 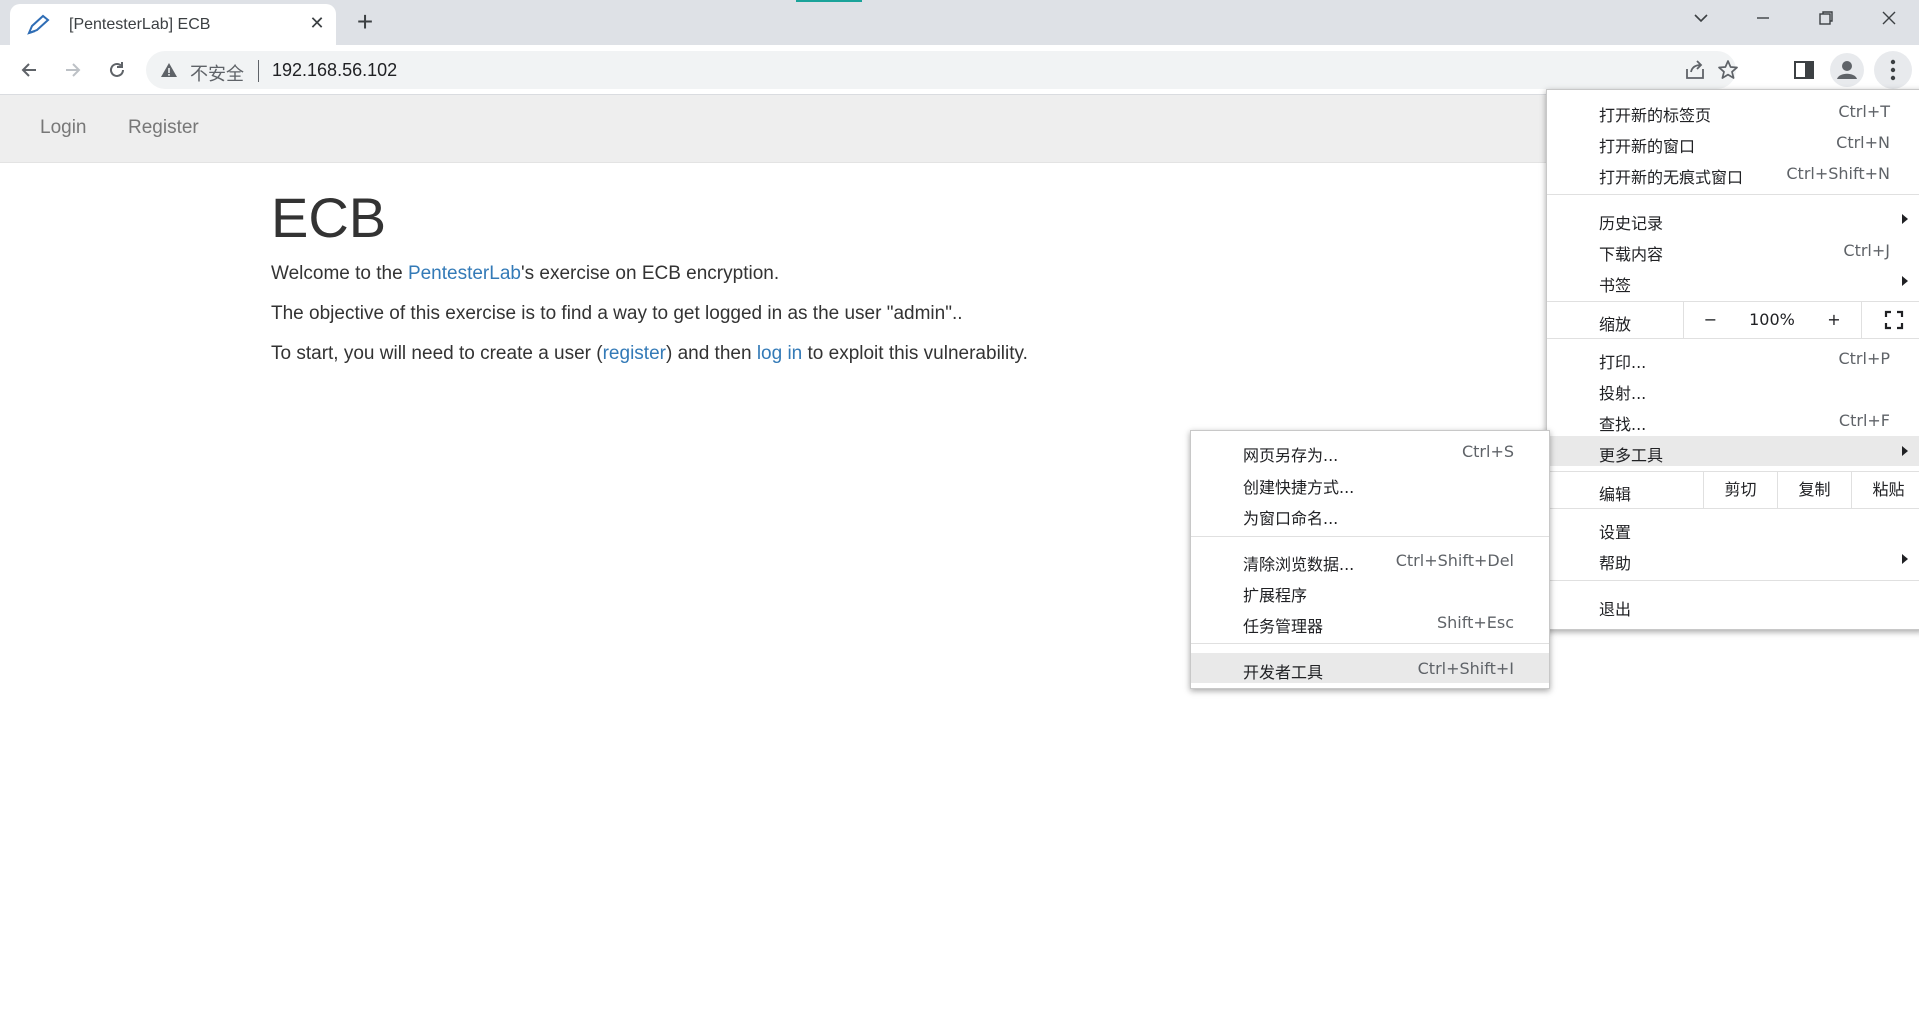 What do you see at coordinates (1733, 451) in the screenshot?
I see `menu-more-tools: 更多工具` at bounding box center [1733, 451].